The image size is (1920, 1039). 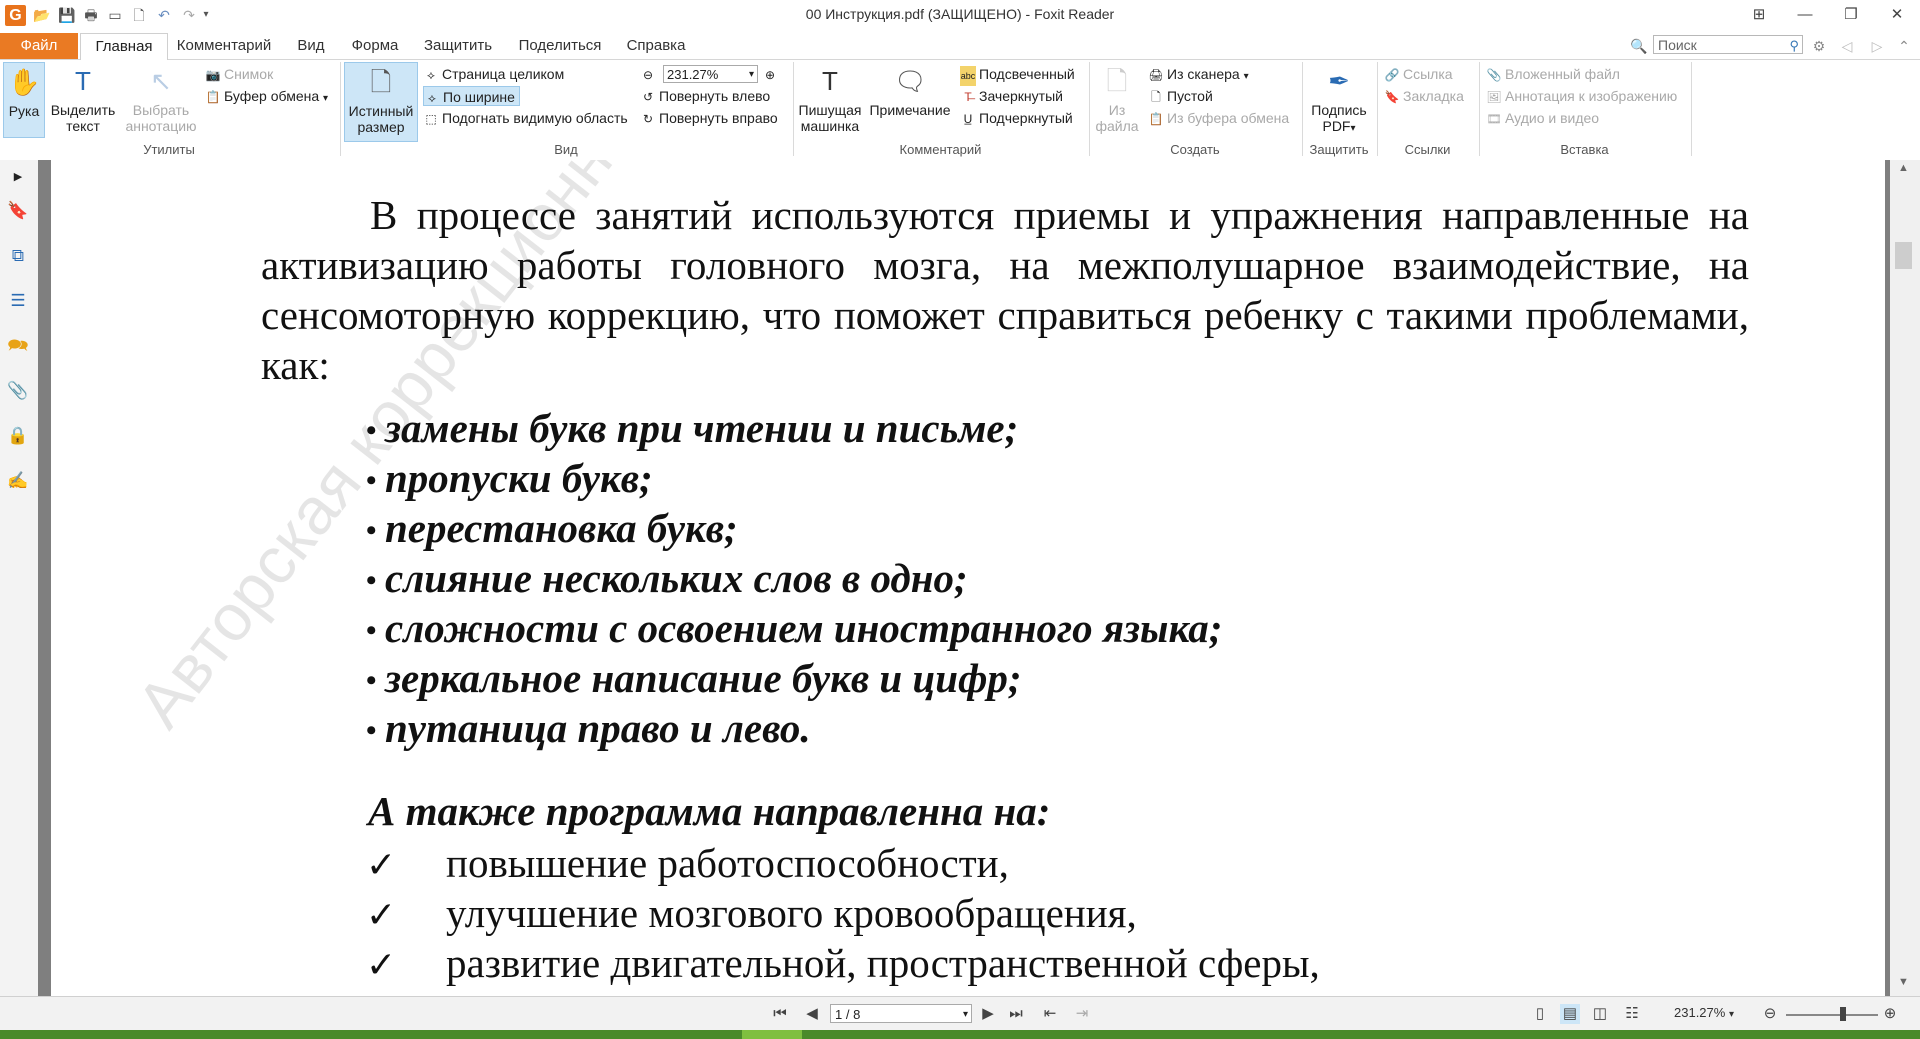 What do you see at coordinates (1704, 1012) in the screenshot?
I see `zoom-level: 231.27% ▾` at bounding box center [1704, 1012].